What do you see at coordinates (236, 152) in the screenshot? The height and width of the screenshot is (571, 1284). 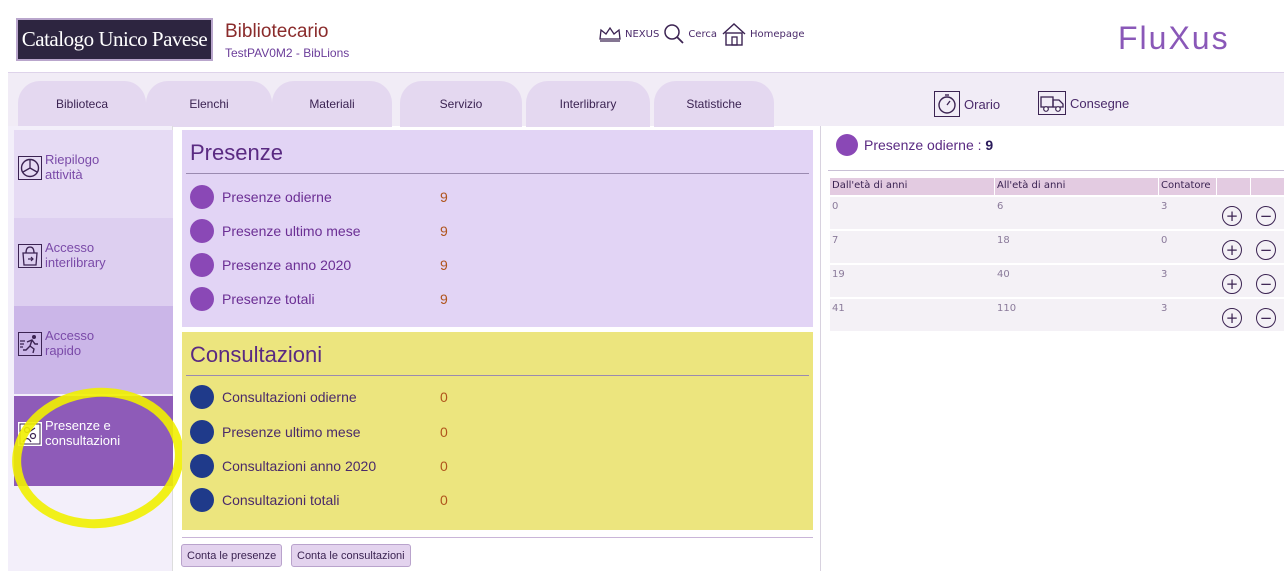 I see `presenze-title: Presenze` at bounding box center [236, 152].